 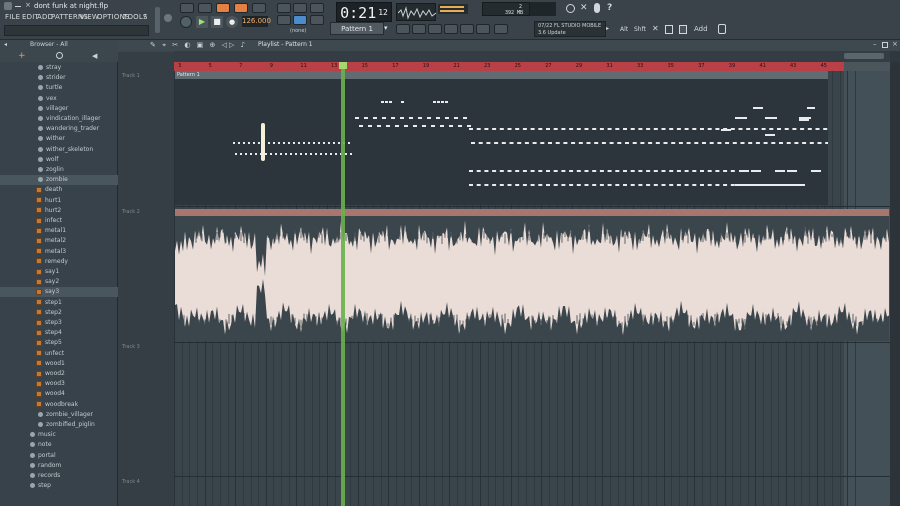 What do you see at coordinates (343, 65) in the screenshot?
I see `playhead-marker` at bounding box center [343, 65].